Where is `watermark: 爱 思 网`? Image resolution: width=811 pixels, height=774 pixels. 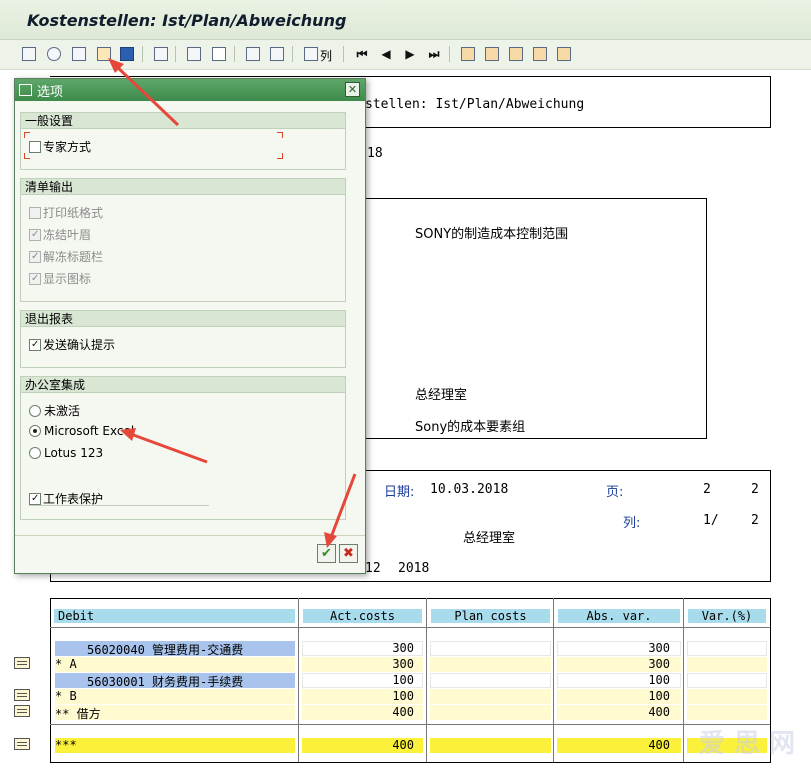 watermark: 爱 思 网 is located at coordinates (746, 744).